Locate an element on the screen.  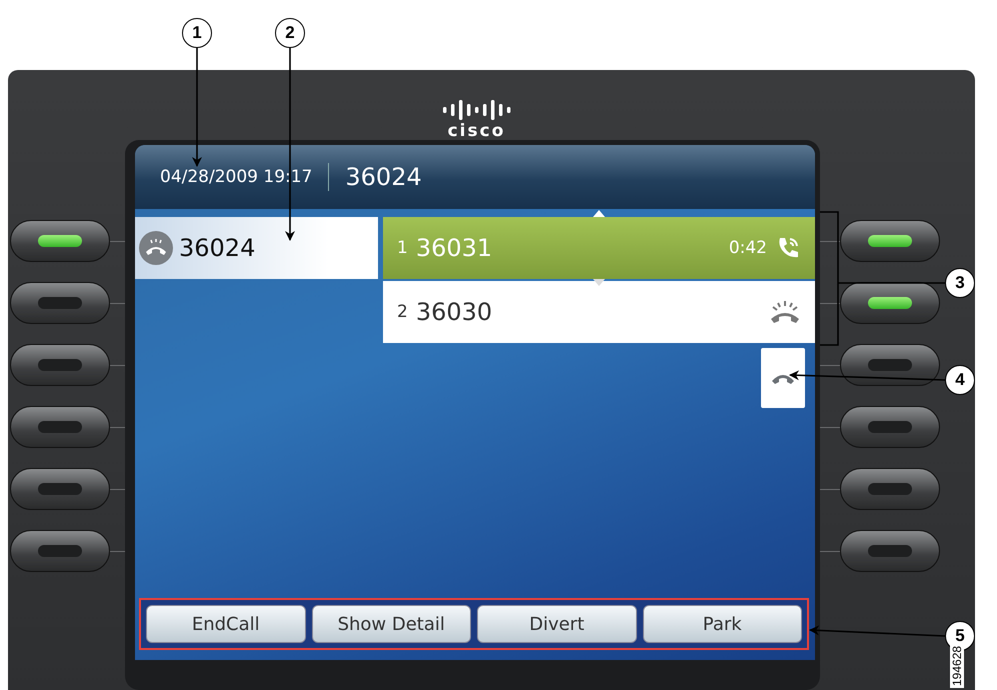
call-index: 2 is located at coordinates (402, 312).